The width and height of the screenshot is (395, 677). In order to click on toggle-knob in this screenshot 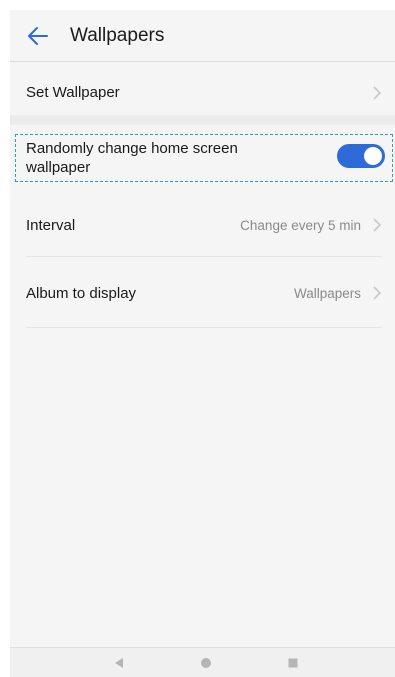, I will do `click(373, 156)`.